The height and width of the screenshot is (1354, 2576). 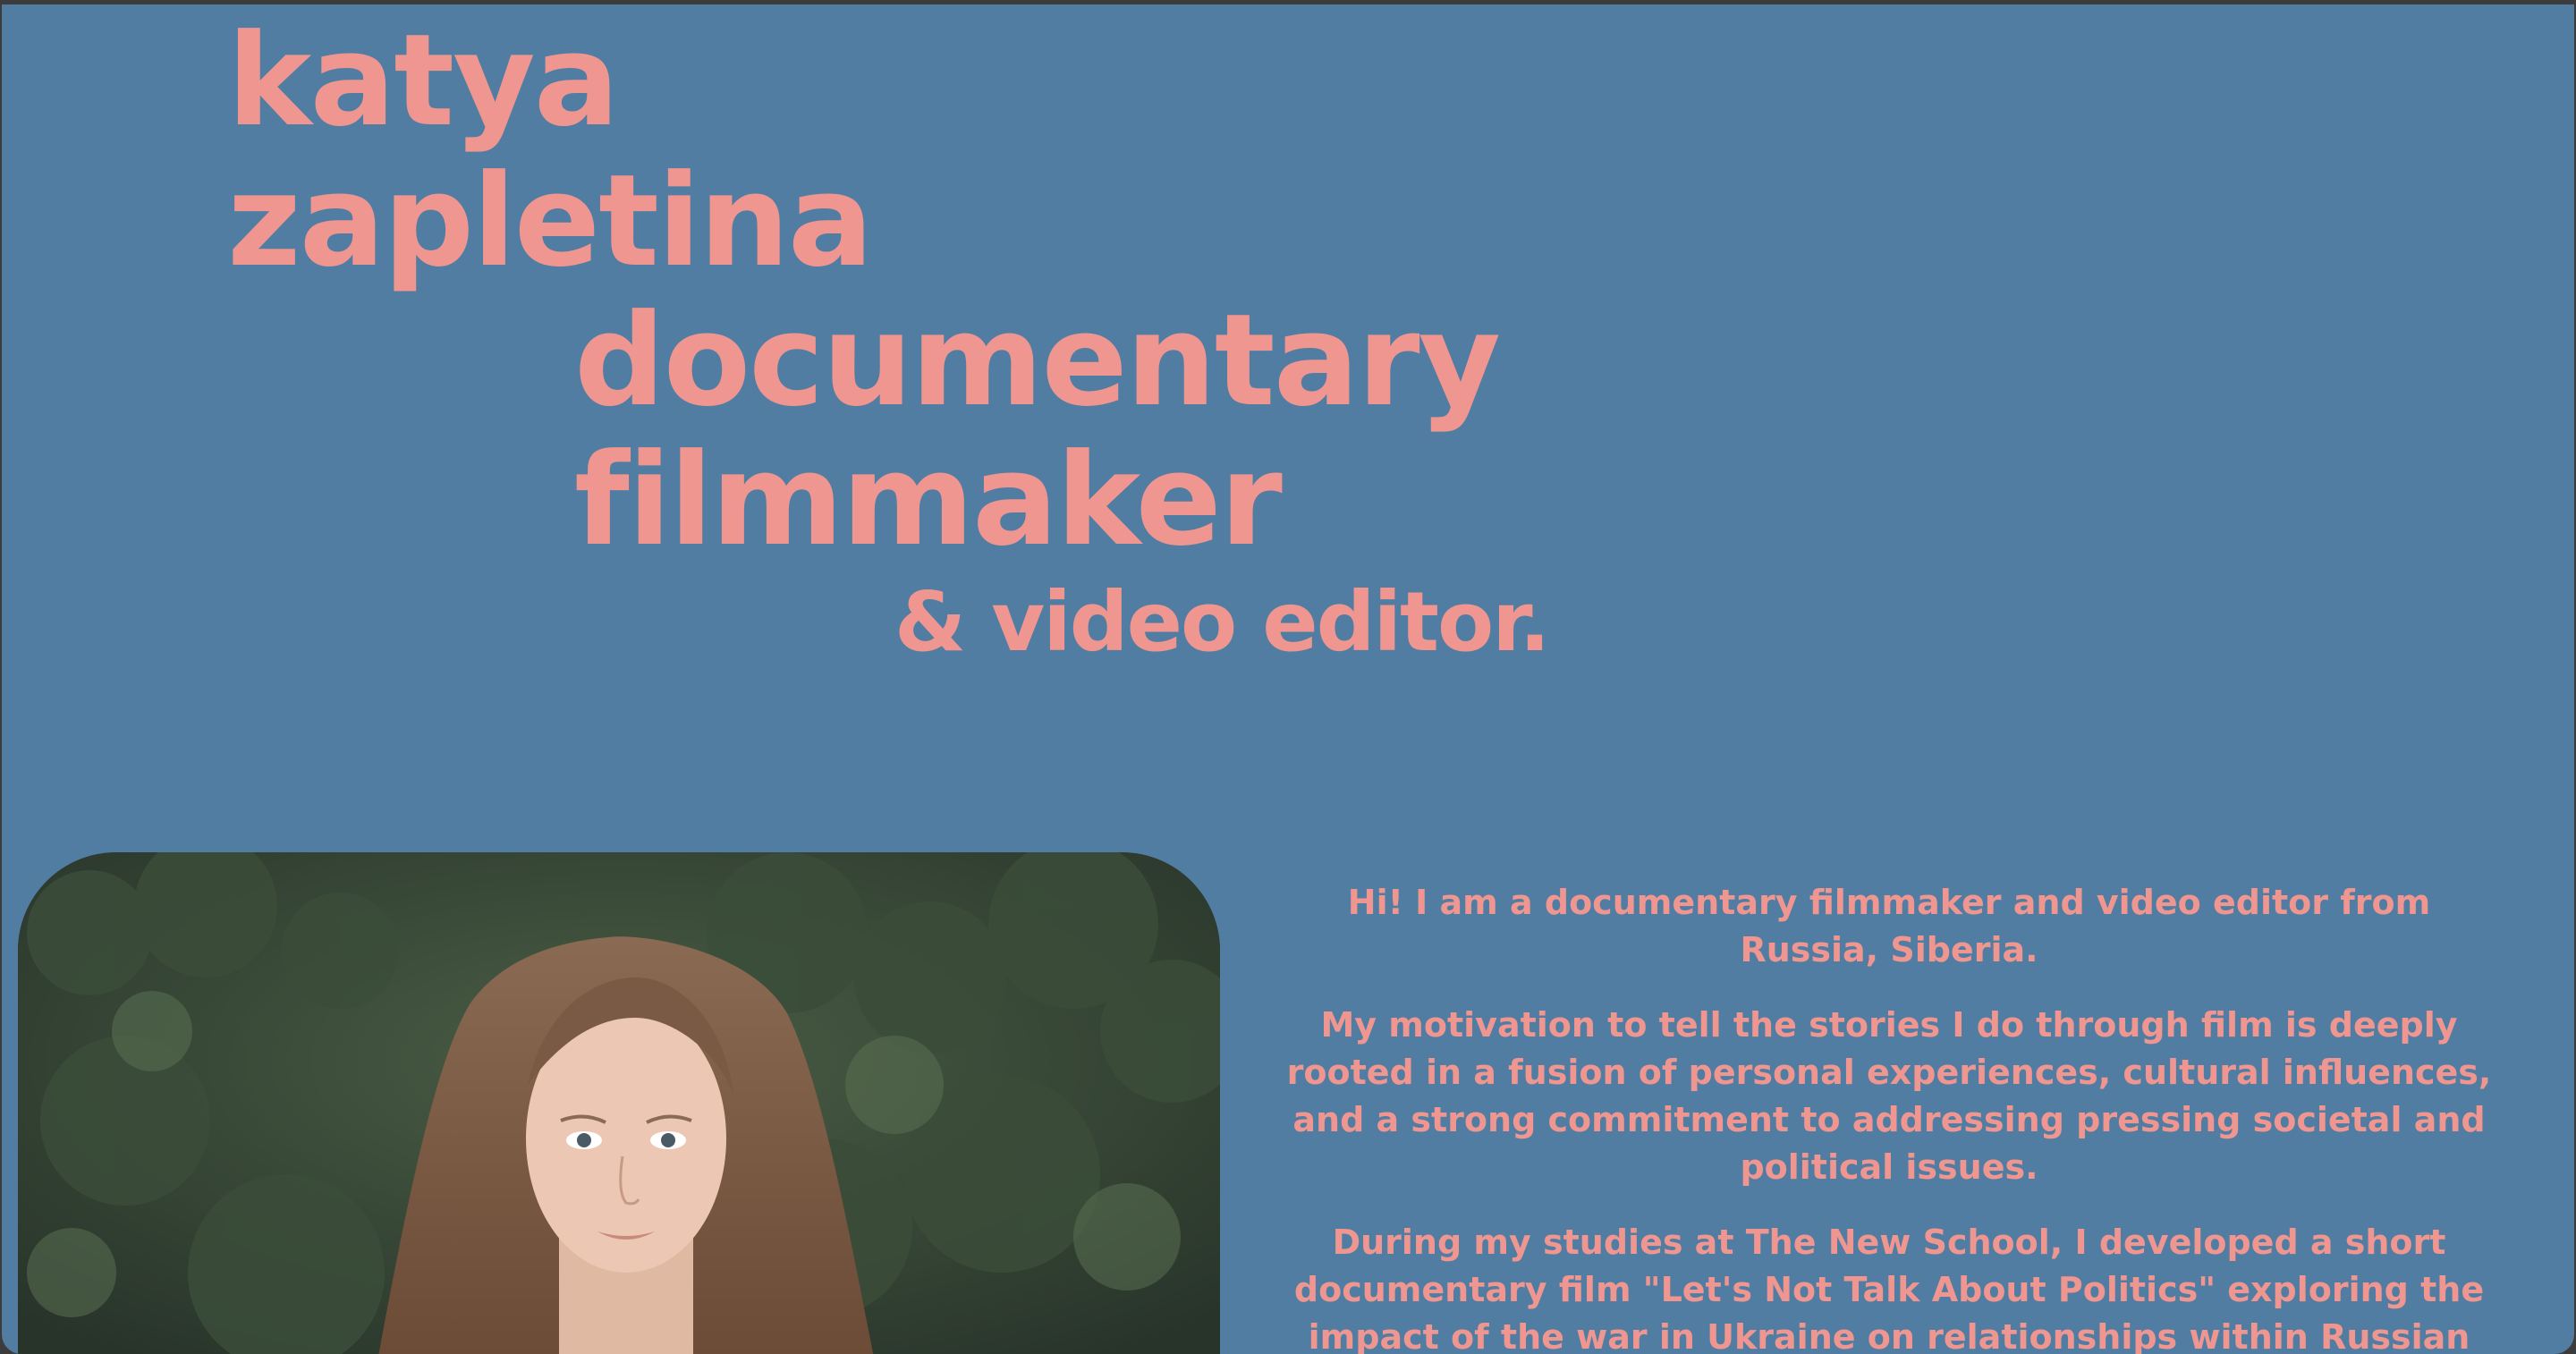 What do you see at coordinates (423, 81) in the screenshot?
I see `hero-name-first: katya` at bounding box center [423, 81].